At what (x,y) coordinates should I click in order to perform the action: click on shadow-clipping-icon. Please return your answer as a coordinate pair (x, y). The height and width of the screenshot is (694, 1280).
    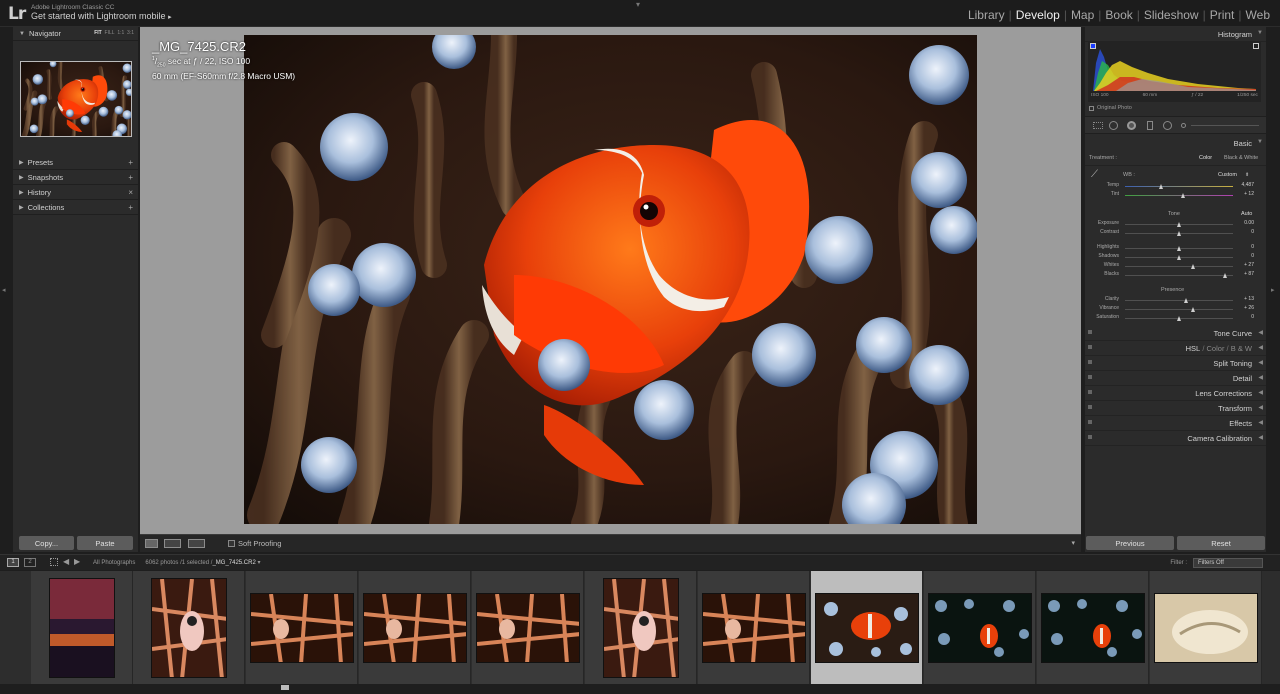
    Looking at the image, I should click on (1093, 46).